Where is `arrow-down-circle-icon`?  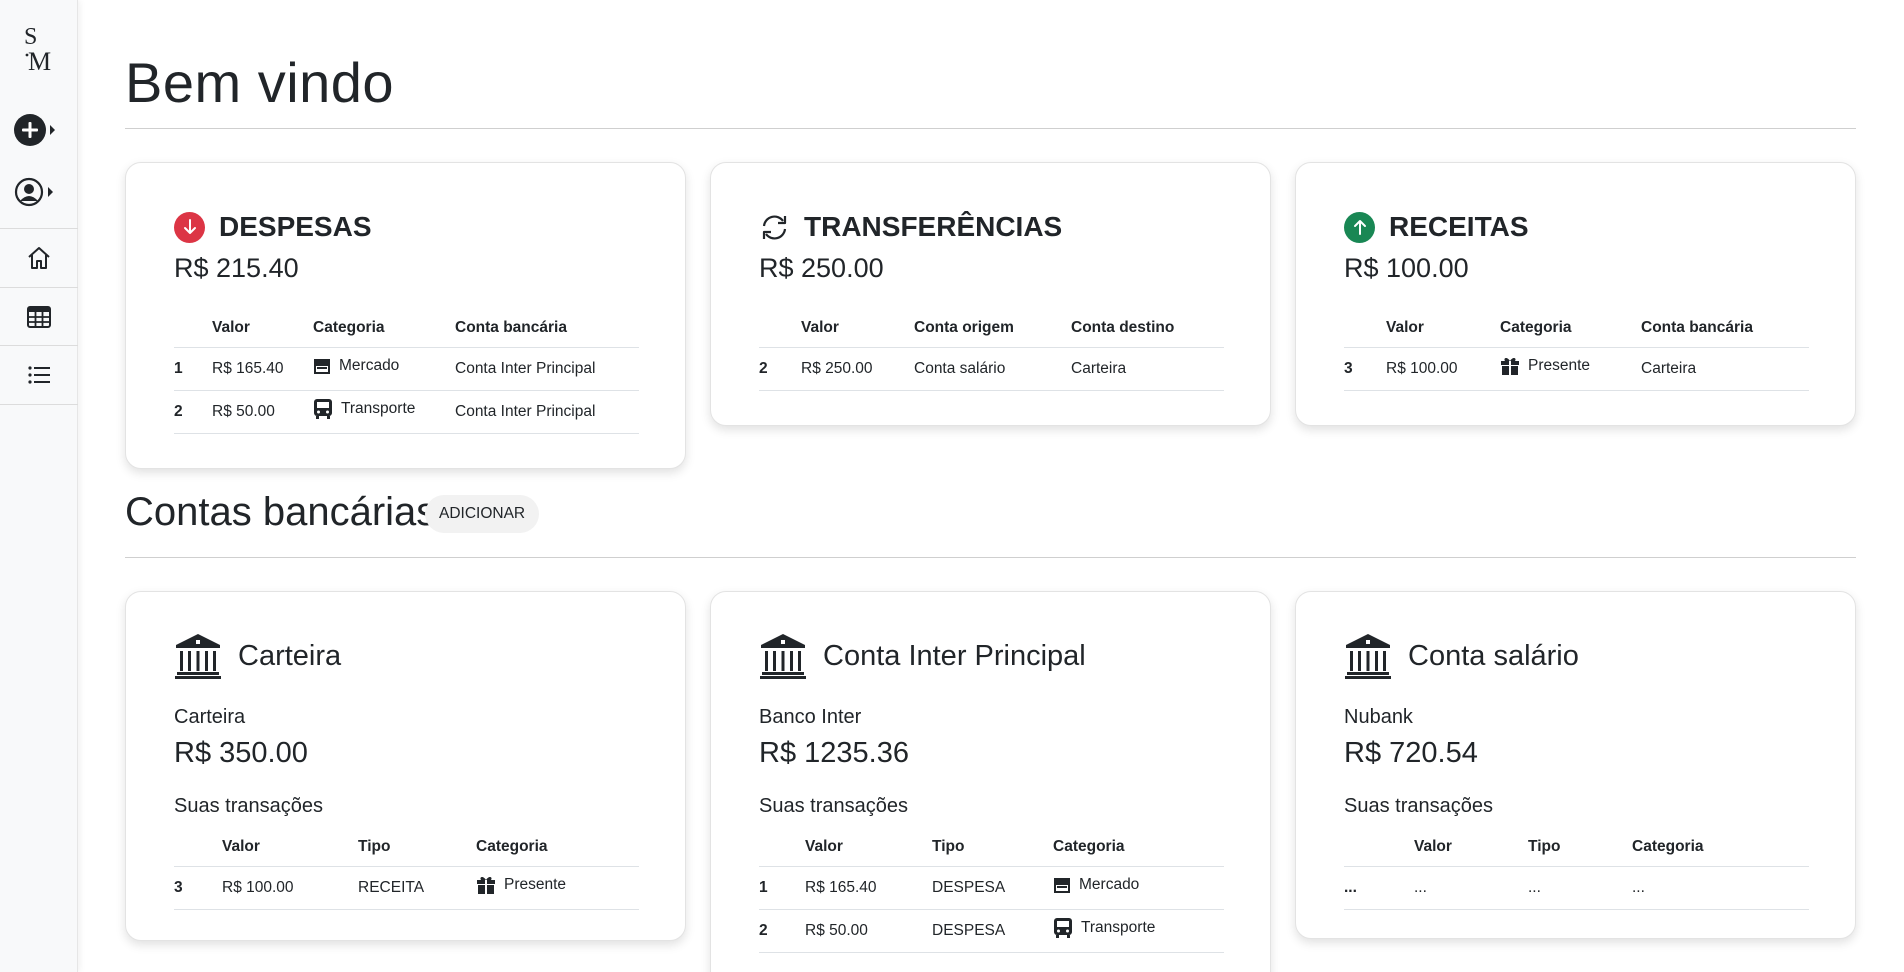 arrow-down-circle-icon is located at coordinates (189, 227).